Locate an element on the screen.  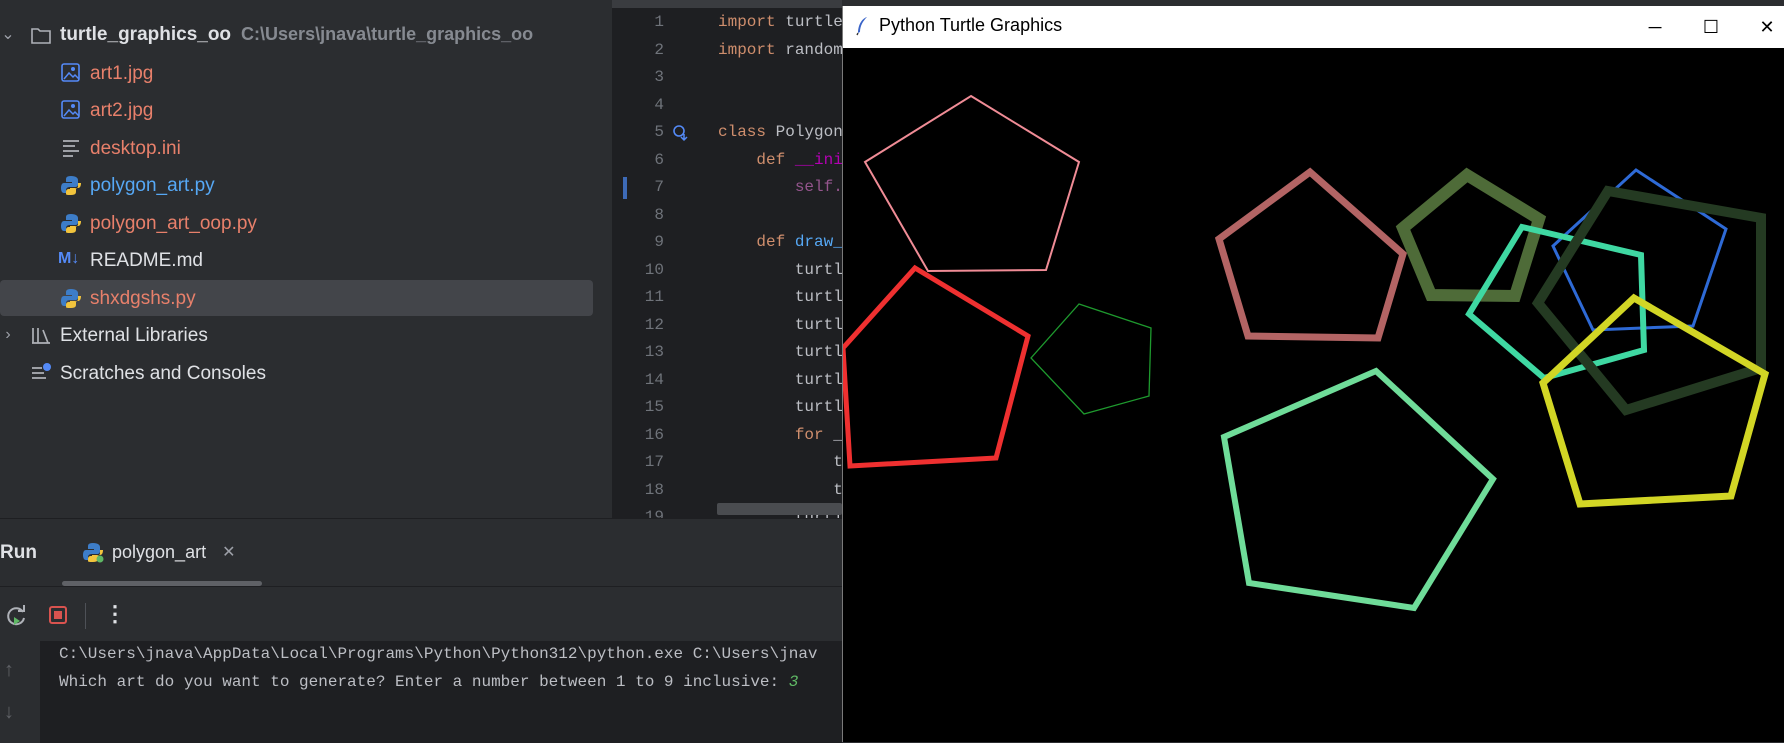
run-tab: polygon_art ✕ is located at coordinates (158, 552).